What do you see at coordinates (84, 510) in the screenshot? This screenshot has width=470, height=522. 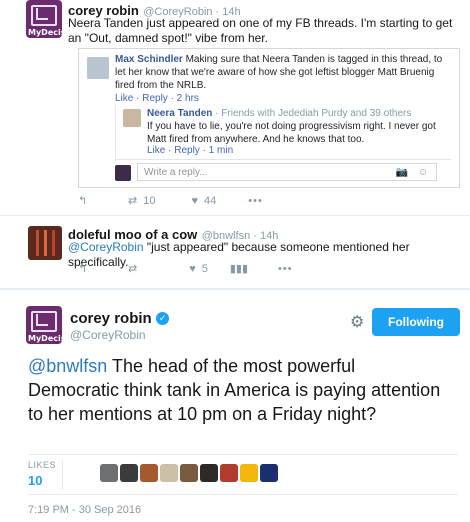 I see `timestamp: 7:19 PM - 30 Sep 2016` at bounding box center [84, 510].